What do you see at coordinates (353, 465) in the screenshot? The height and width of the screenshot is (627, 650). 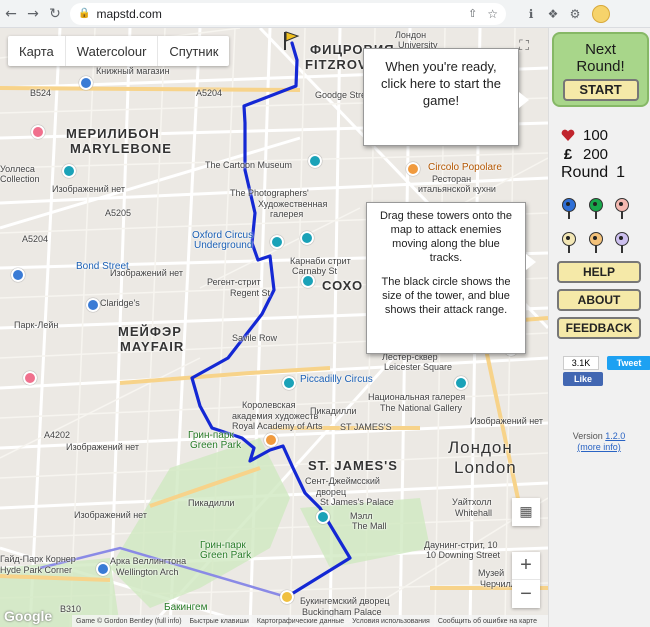 I see `map-label-stjames: ST. JAMES'S` at bounding box center [353, 465].